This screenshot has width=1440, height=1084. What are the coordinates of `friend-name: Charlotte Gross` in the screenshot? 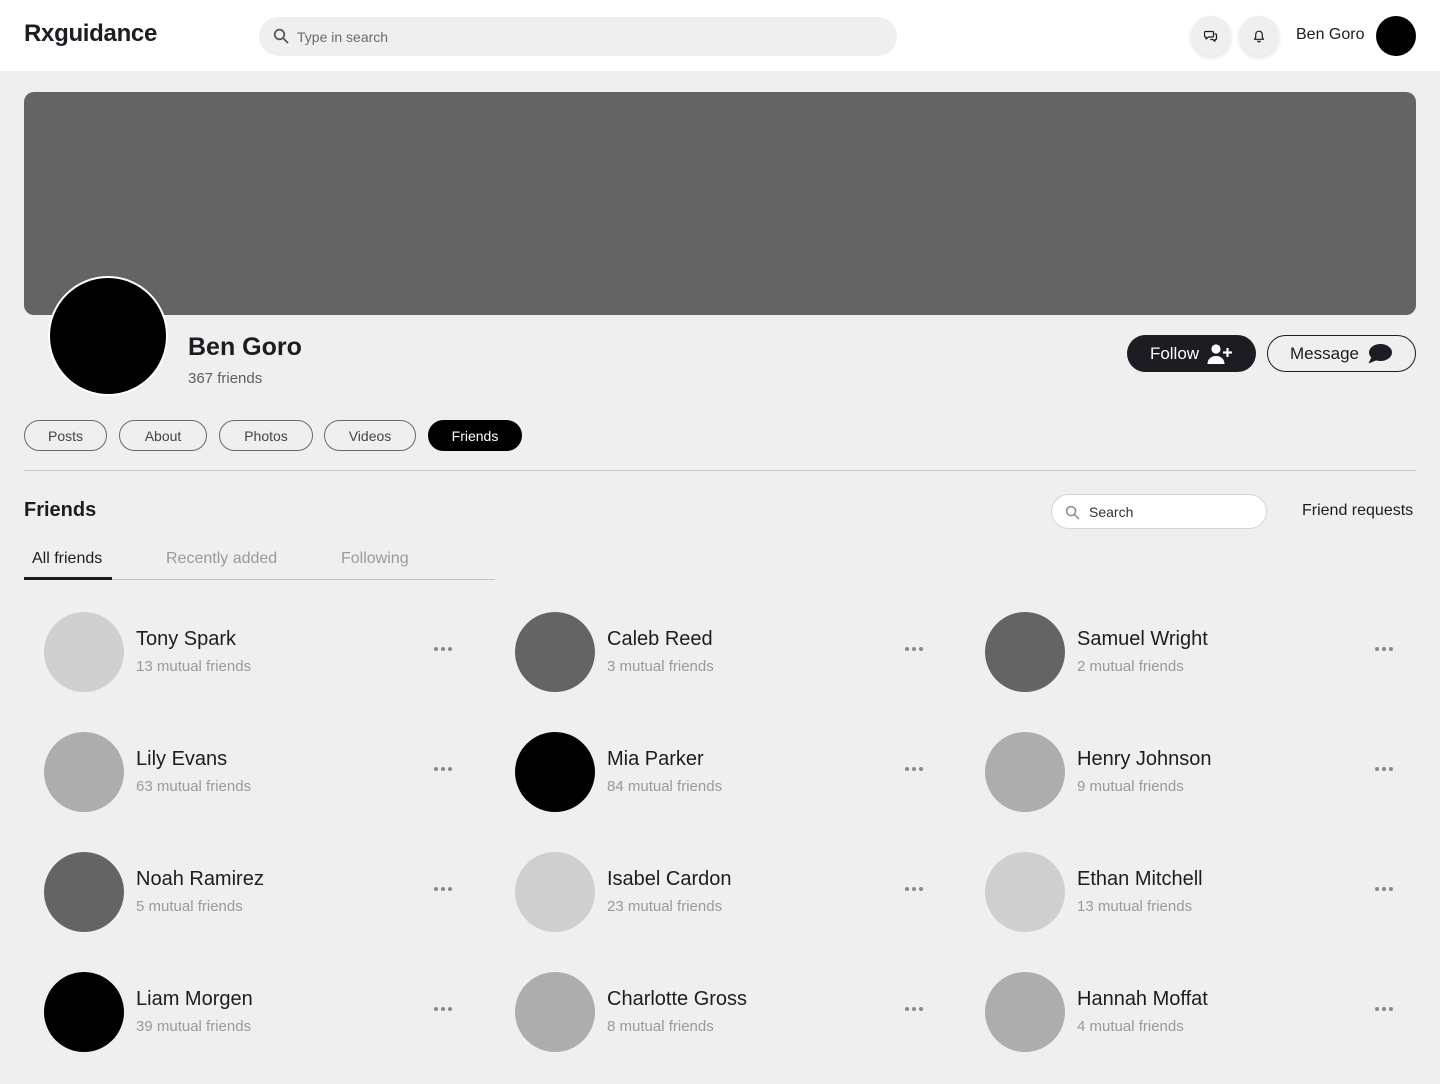 It's located at (677, 999).